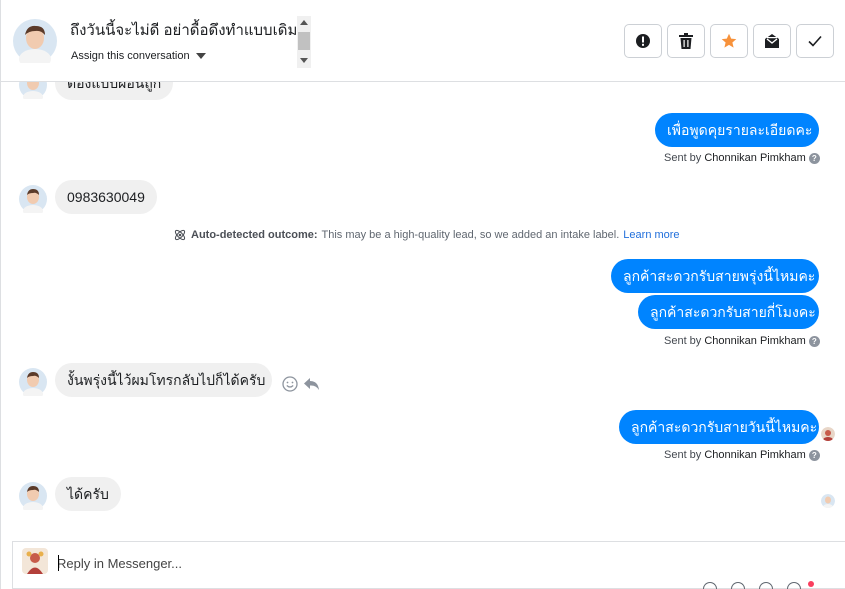 The height and width of the screenshot is (589, 845). I want to click on mark-done-button, so click(815, 41).